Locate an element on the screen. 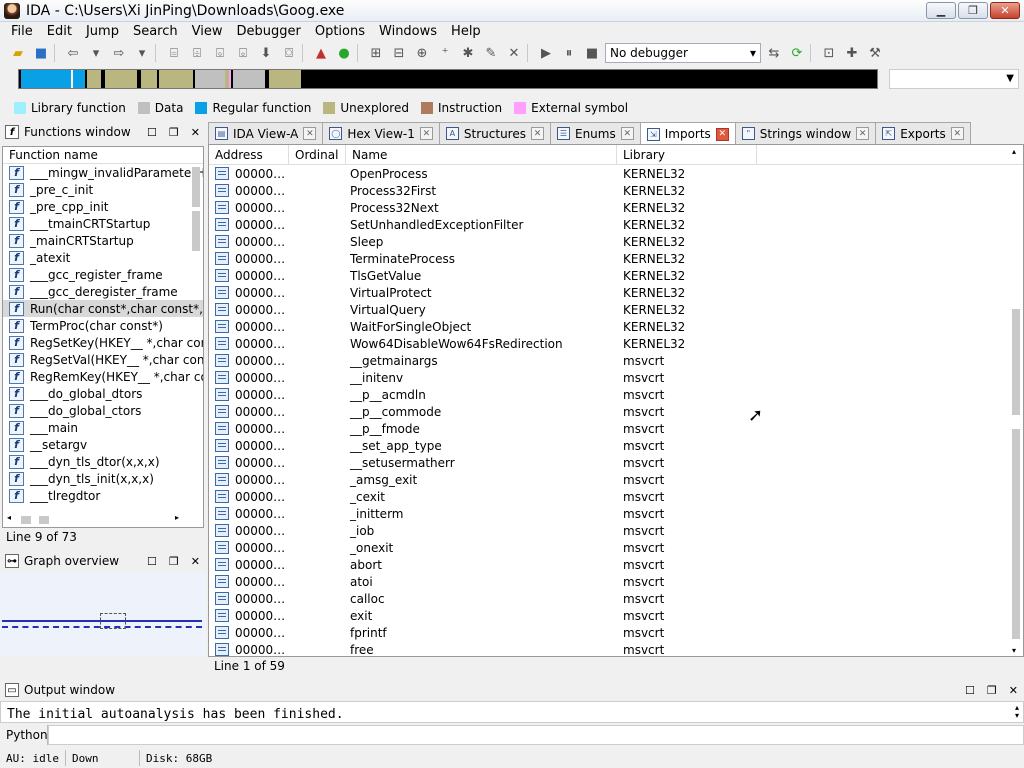  tab-enums: ☰ Enums ✕ is located at coordinates (595, 133).